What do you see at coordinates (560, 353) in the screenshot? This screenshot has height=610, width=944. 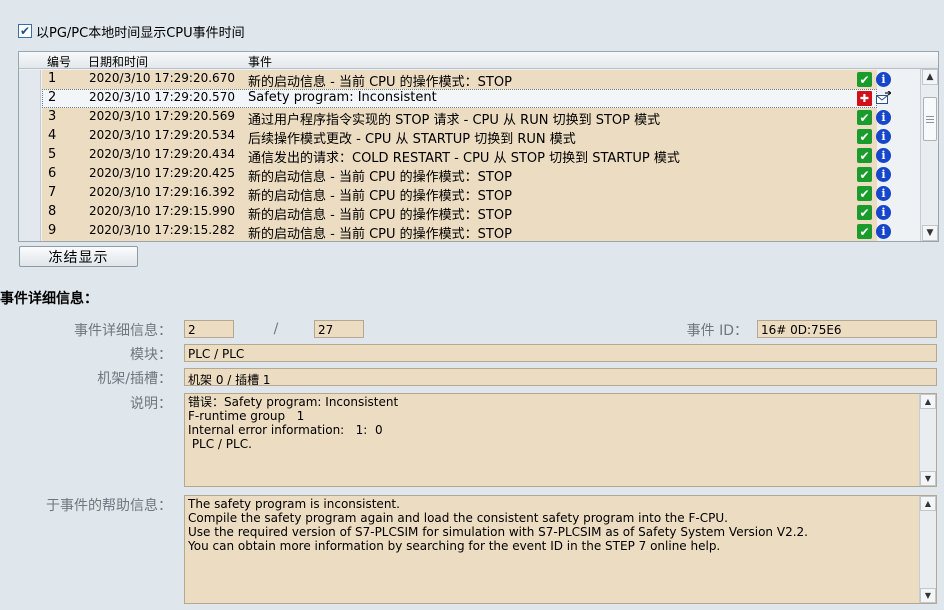 I see `module-field: PLC / PLC` at bounding box center [560, 353].